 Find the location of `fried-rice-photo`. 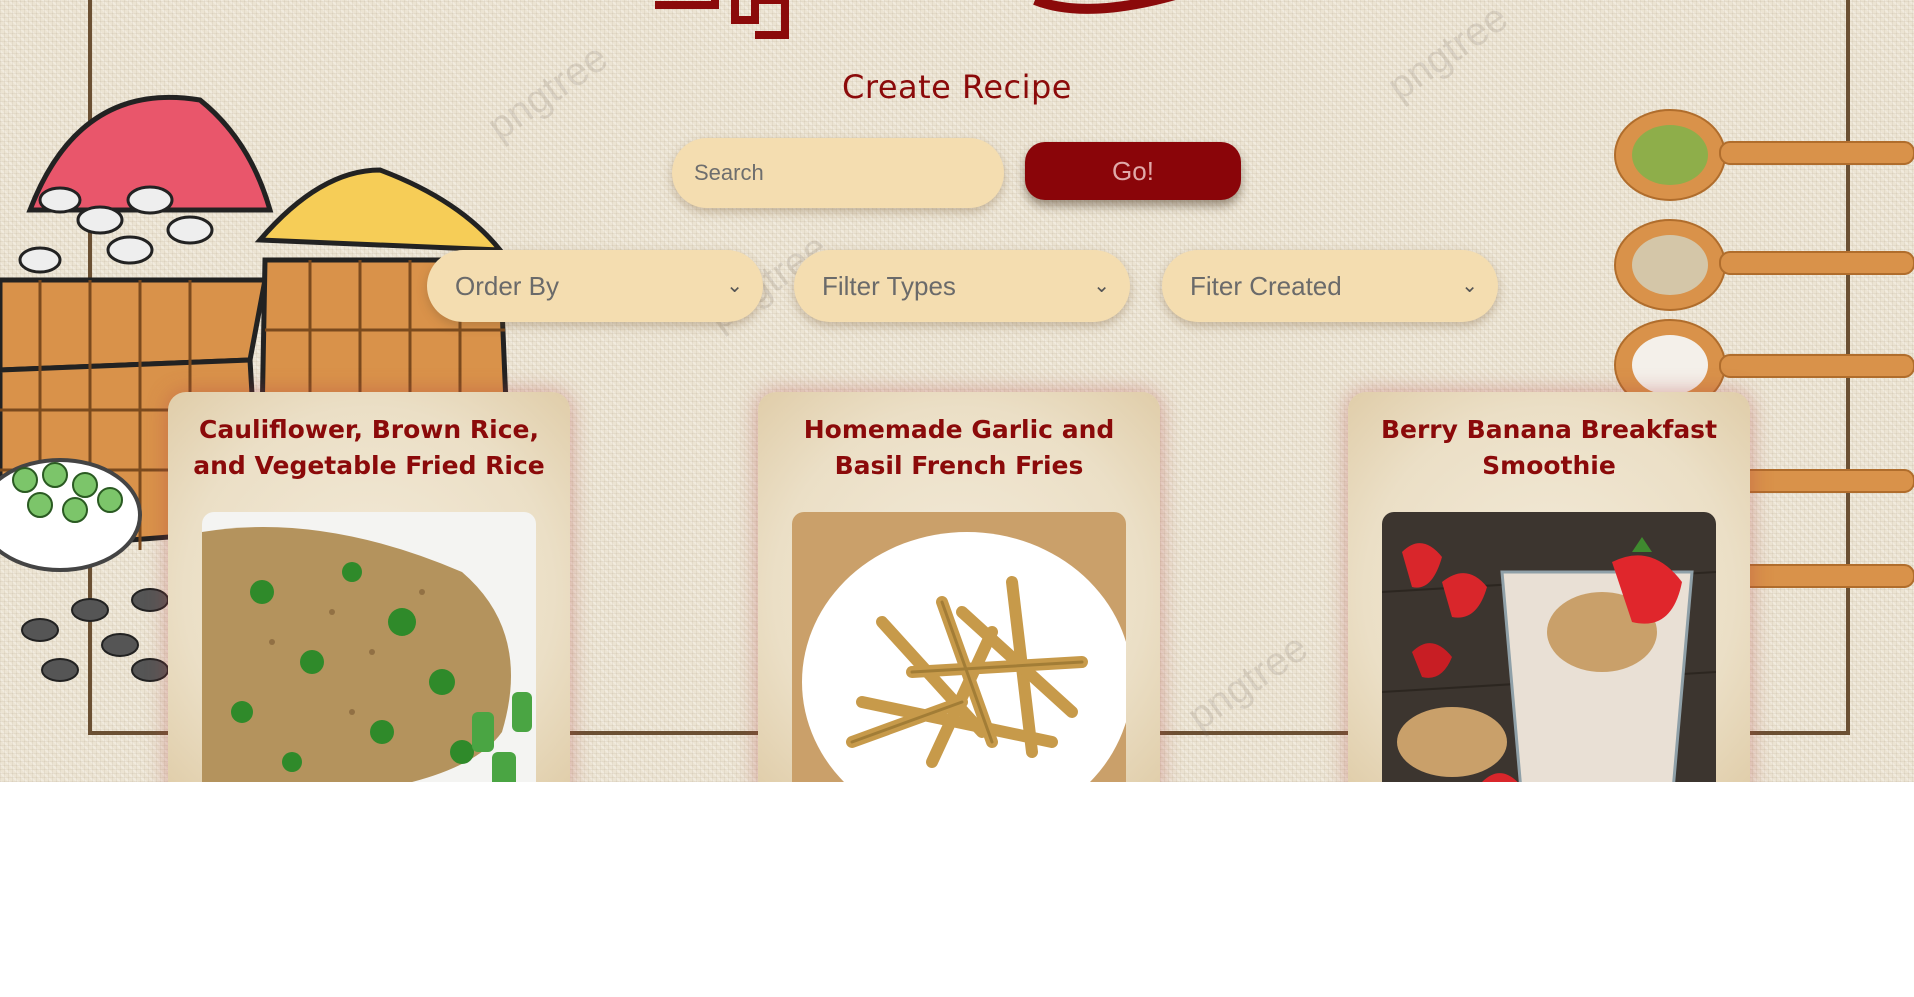

fried-rice-photo is located at coordinates (369, 647).